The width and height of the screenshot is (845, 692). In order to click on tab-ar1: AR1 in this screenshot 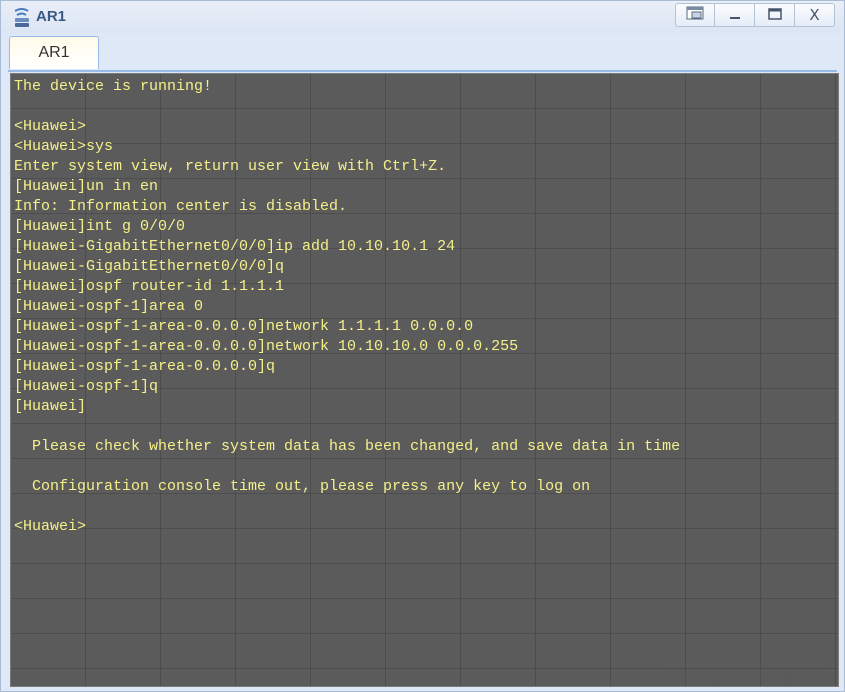, I will do `click(54, 52)`.